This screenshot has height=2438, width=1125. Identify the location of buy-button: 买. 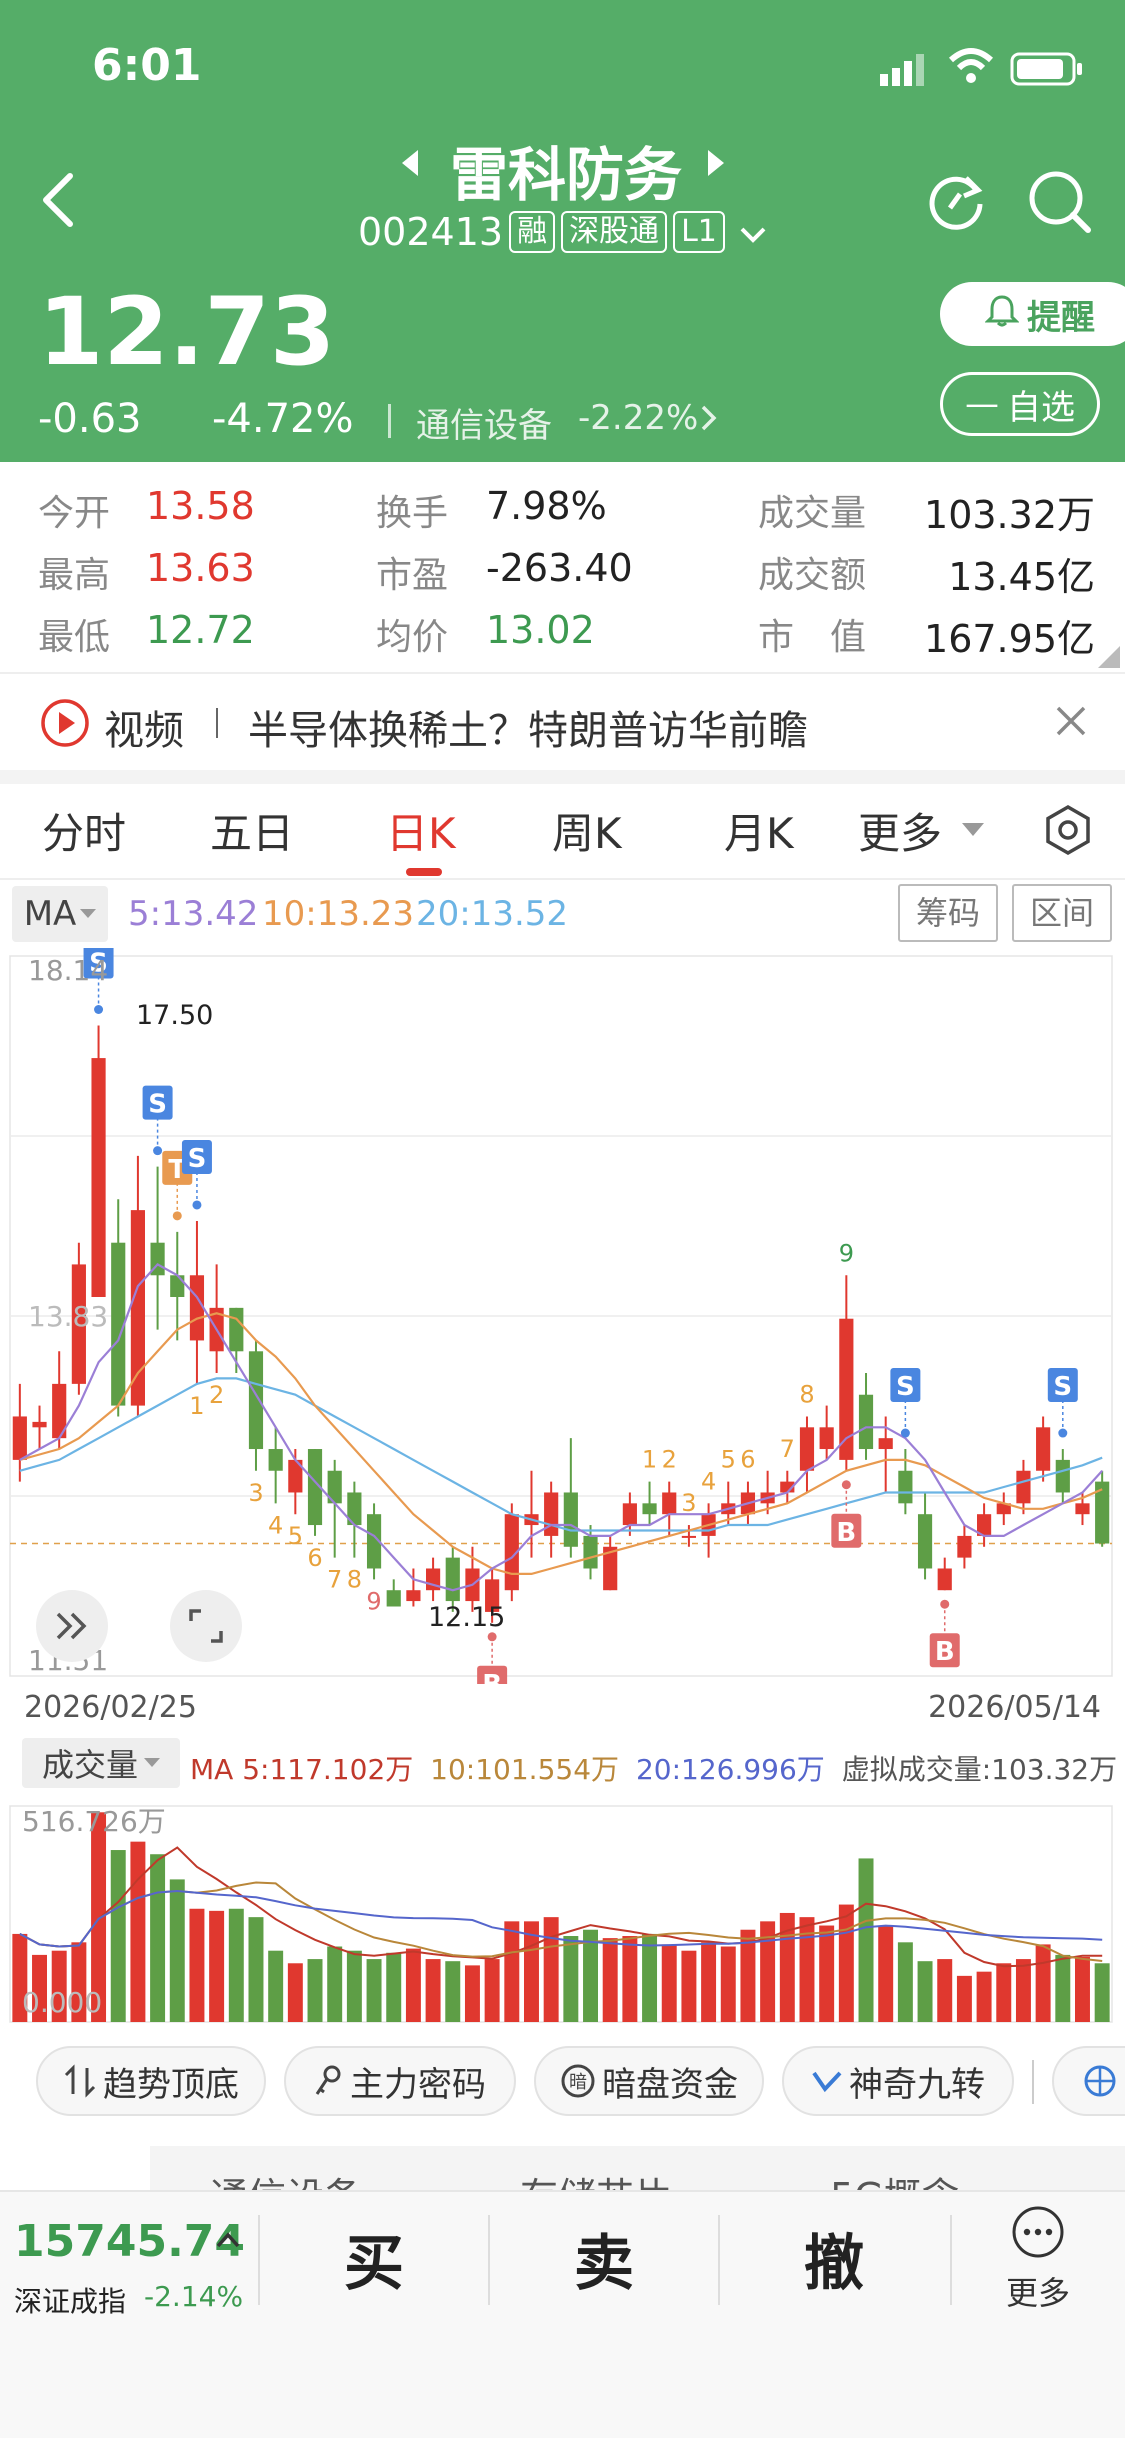
(374, 2258).